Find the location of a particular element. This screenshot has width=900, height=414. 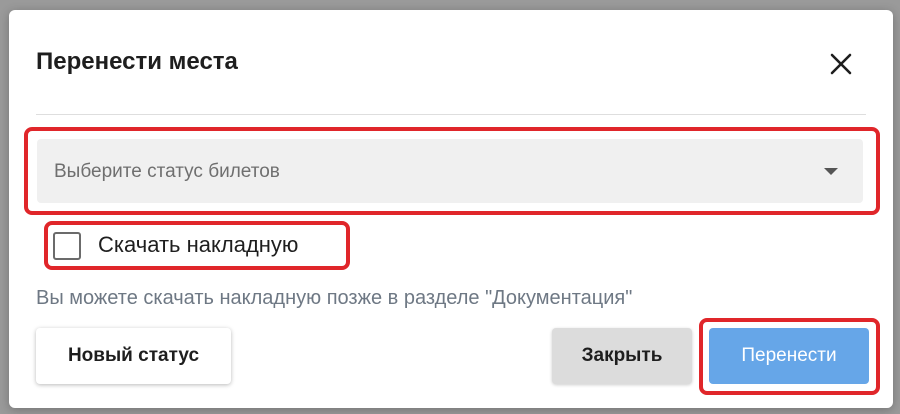

close-dialog-button: Закрыть is located at coordinates (622, 356).